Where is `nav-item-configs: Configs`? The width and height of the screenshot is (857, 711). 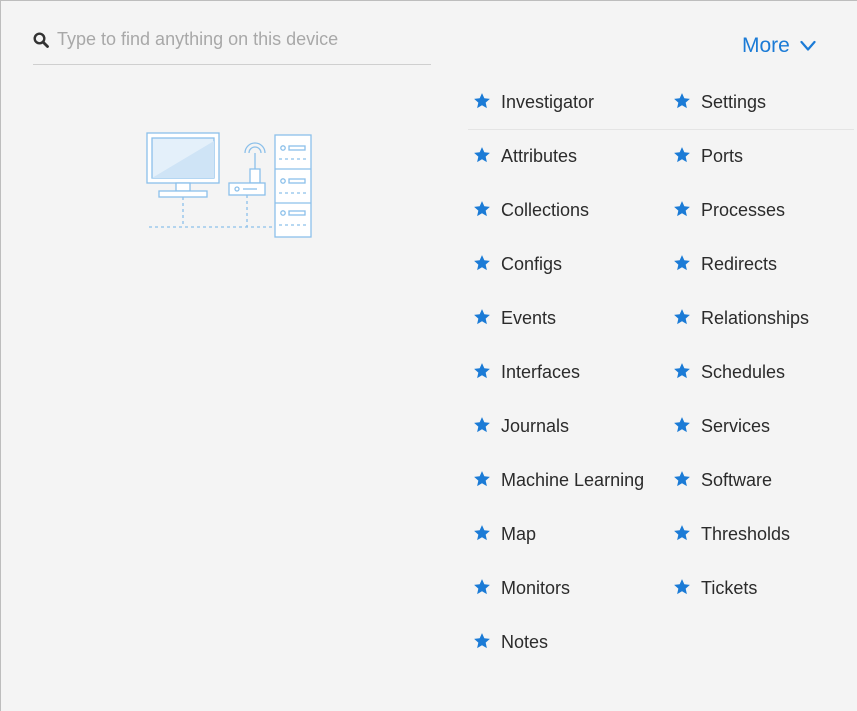
nav-item-configs: Configs is located at coordinates (563, 264).